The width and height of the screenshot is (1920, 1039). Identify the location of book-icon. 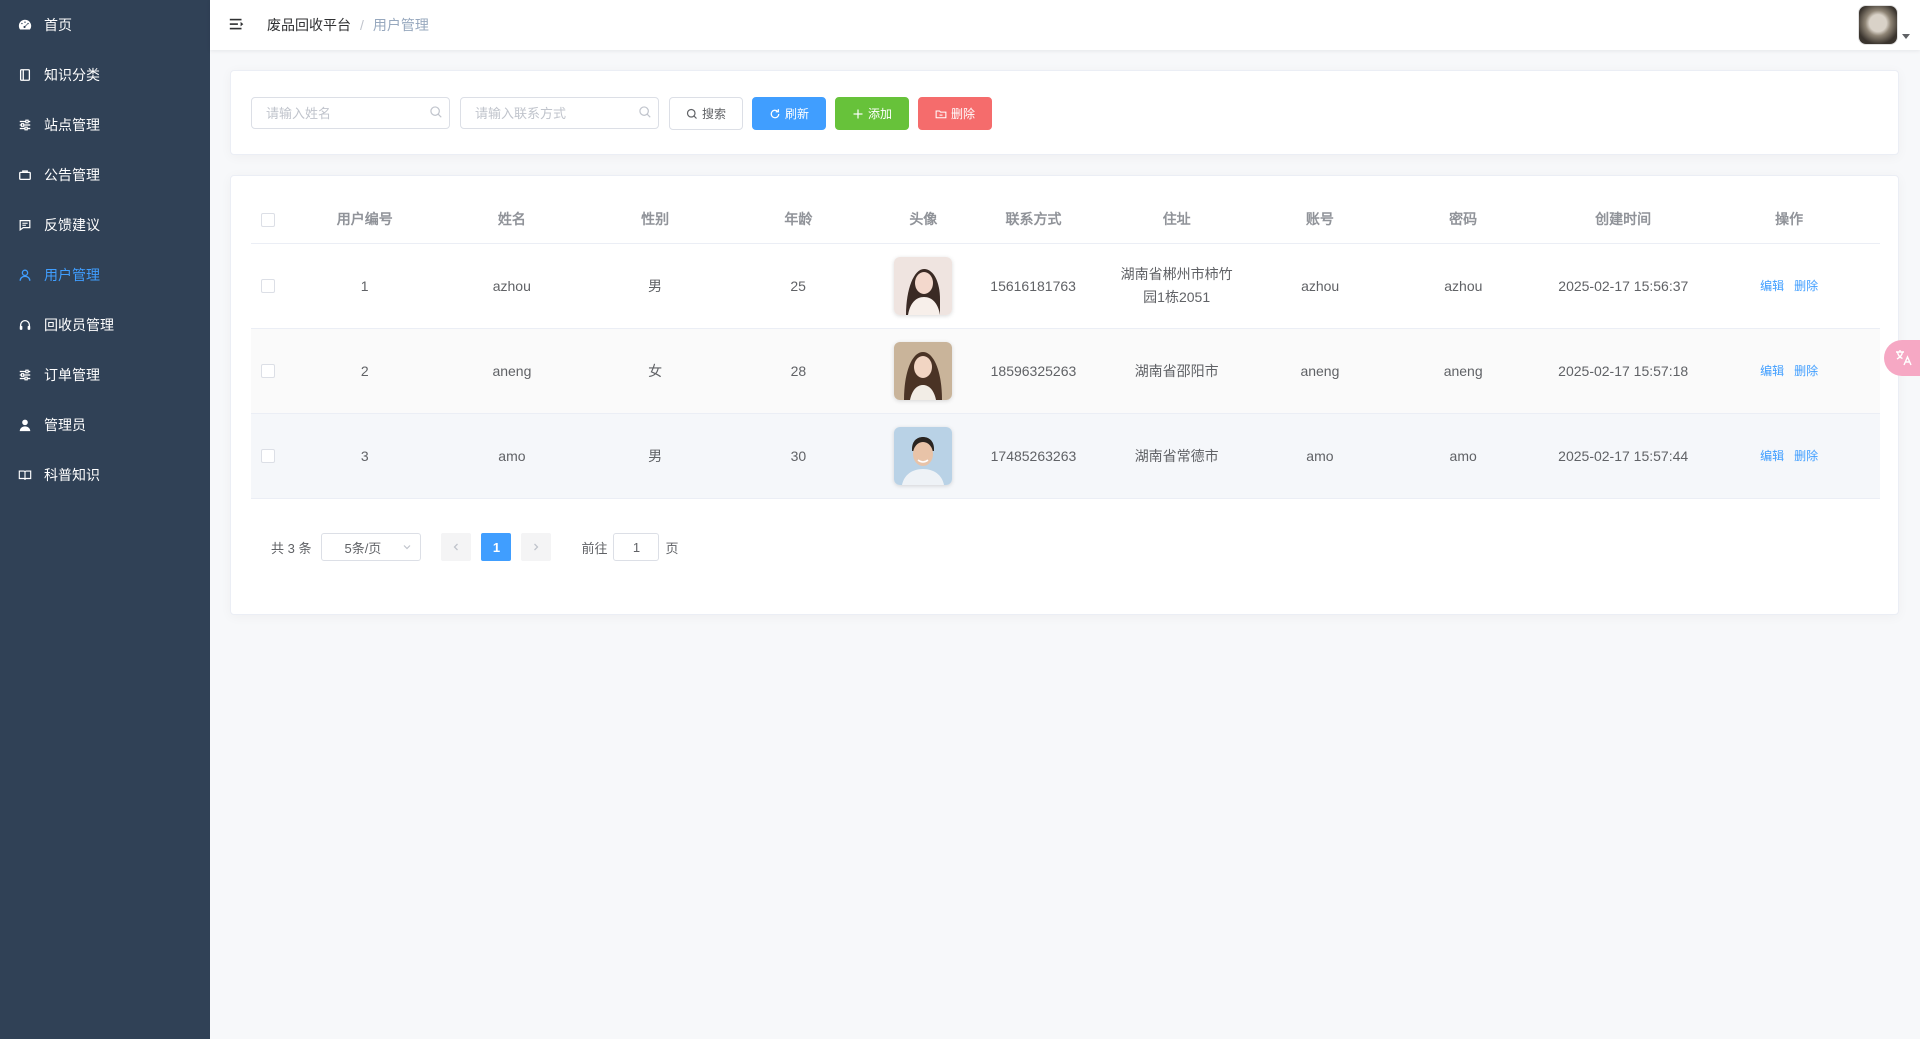
(25, 75).